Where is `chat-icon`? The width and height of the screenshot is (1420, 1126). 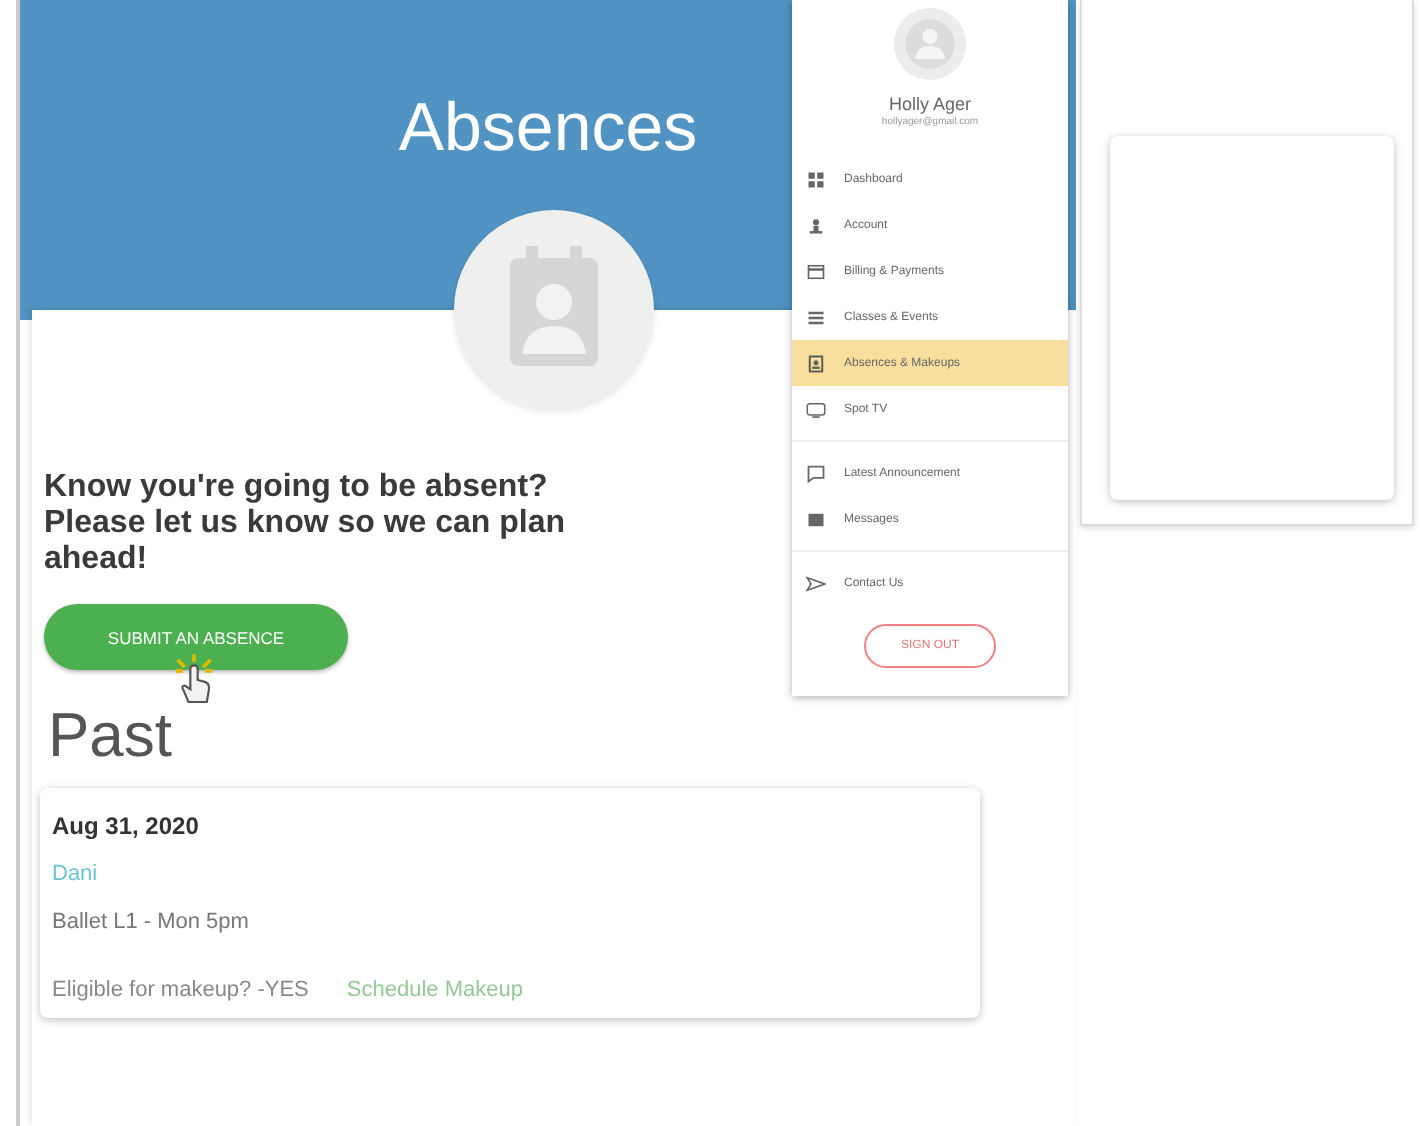 chat-icon is located at coordinates (816, 473).